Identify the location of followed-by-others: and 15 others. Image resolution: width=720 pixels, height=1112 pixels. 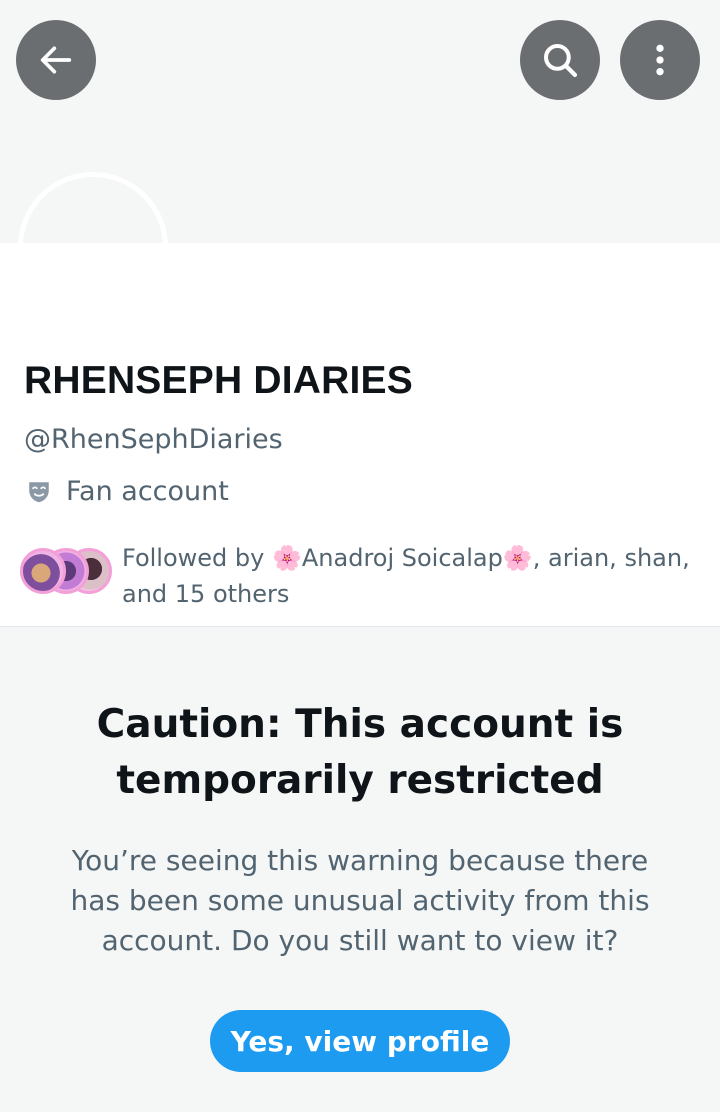
(206, 594).